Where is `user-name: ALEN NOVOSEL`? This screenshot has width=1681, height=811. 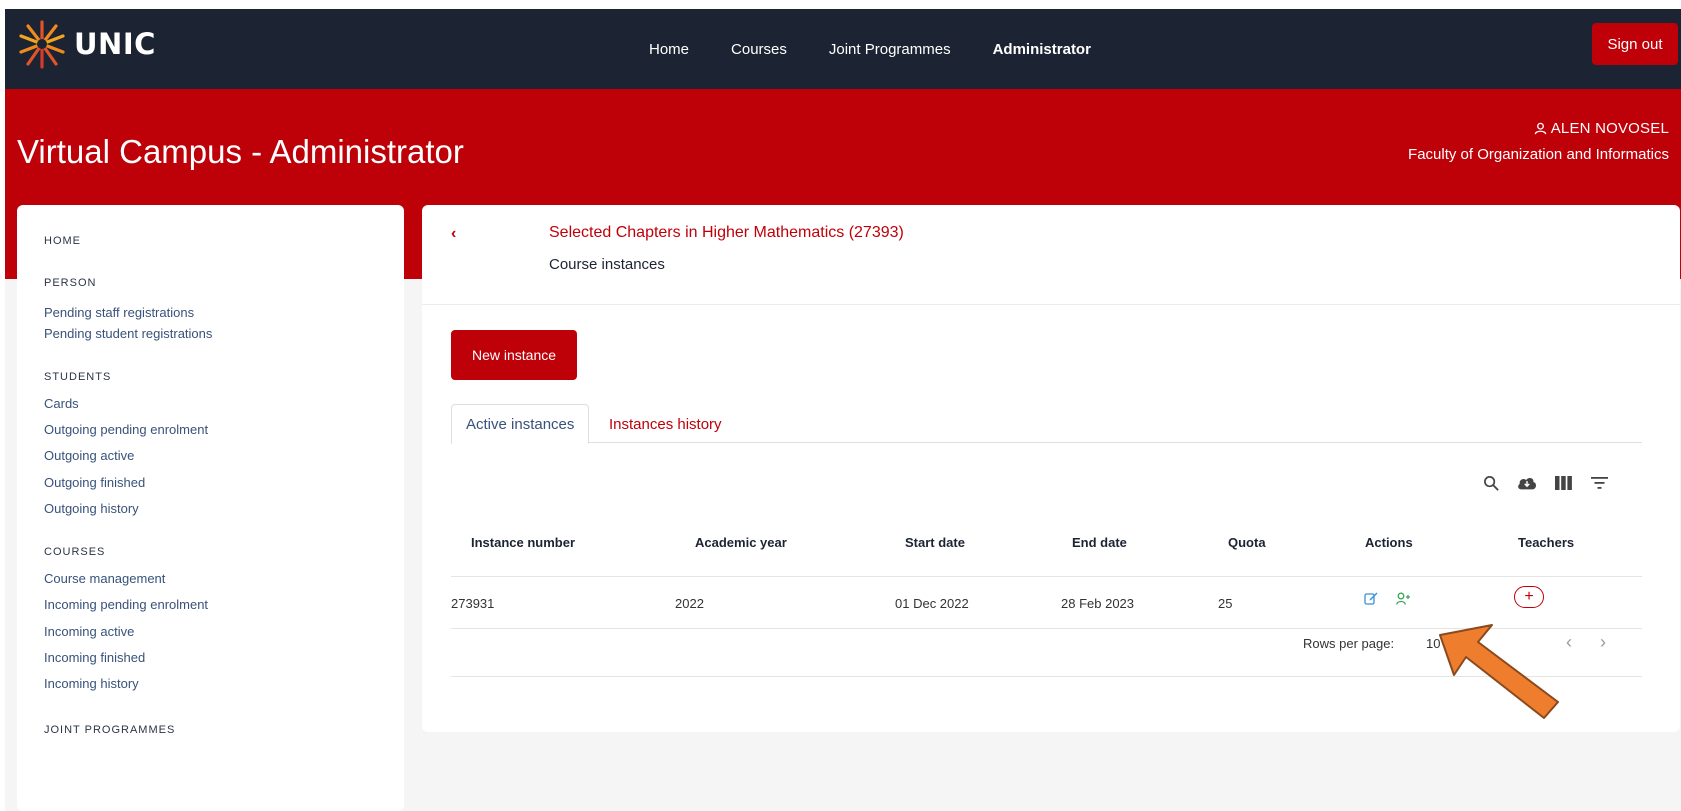
user-name: ALEN NOVOSEL is located at coordinates (1610, 128).